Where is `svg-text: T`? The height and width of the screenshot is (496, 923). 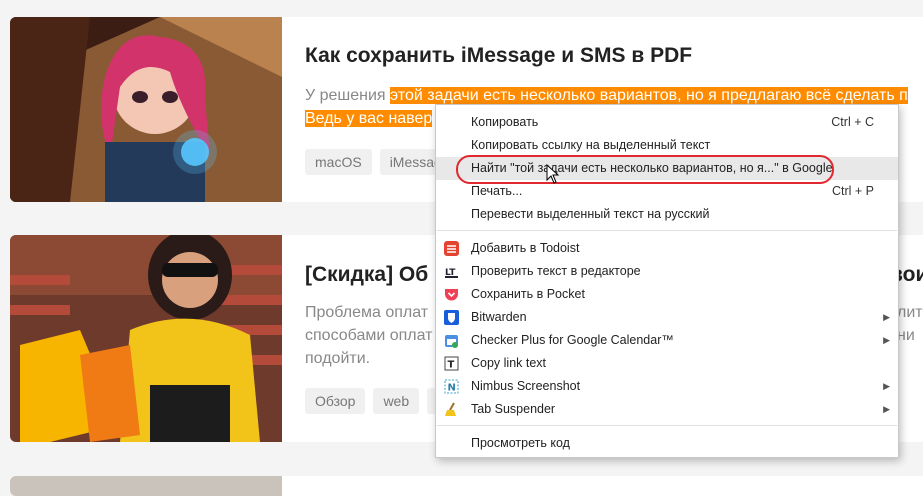 svg-text: T is located at coordinates (451, 365).